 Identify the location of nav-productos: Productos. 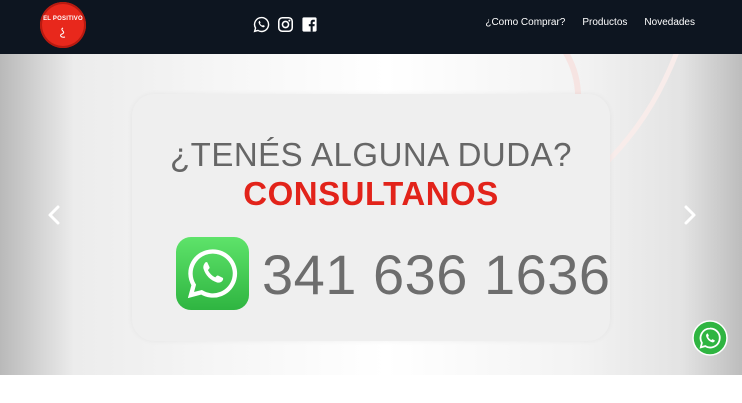
(604, 22).